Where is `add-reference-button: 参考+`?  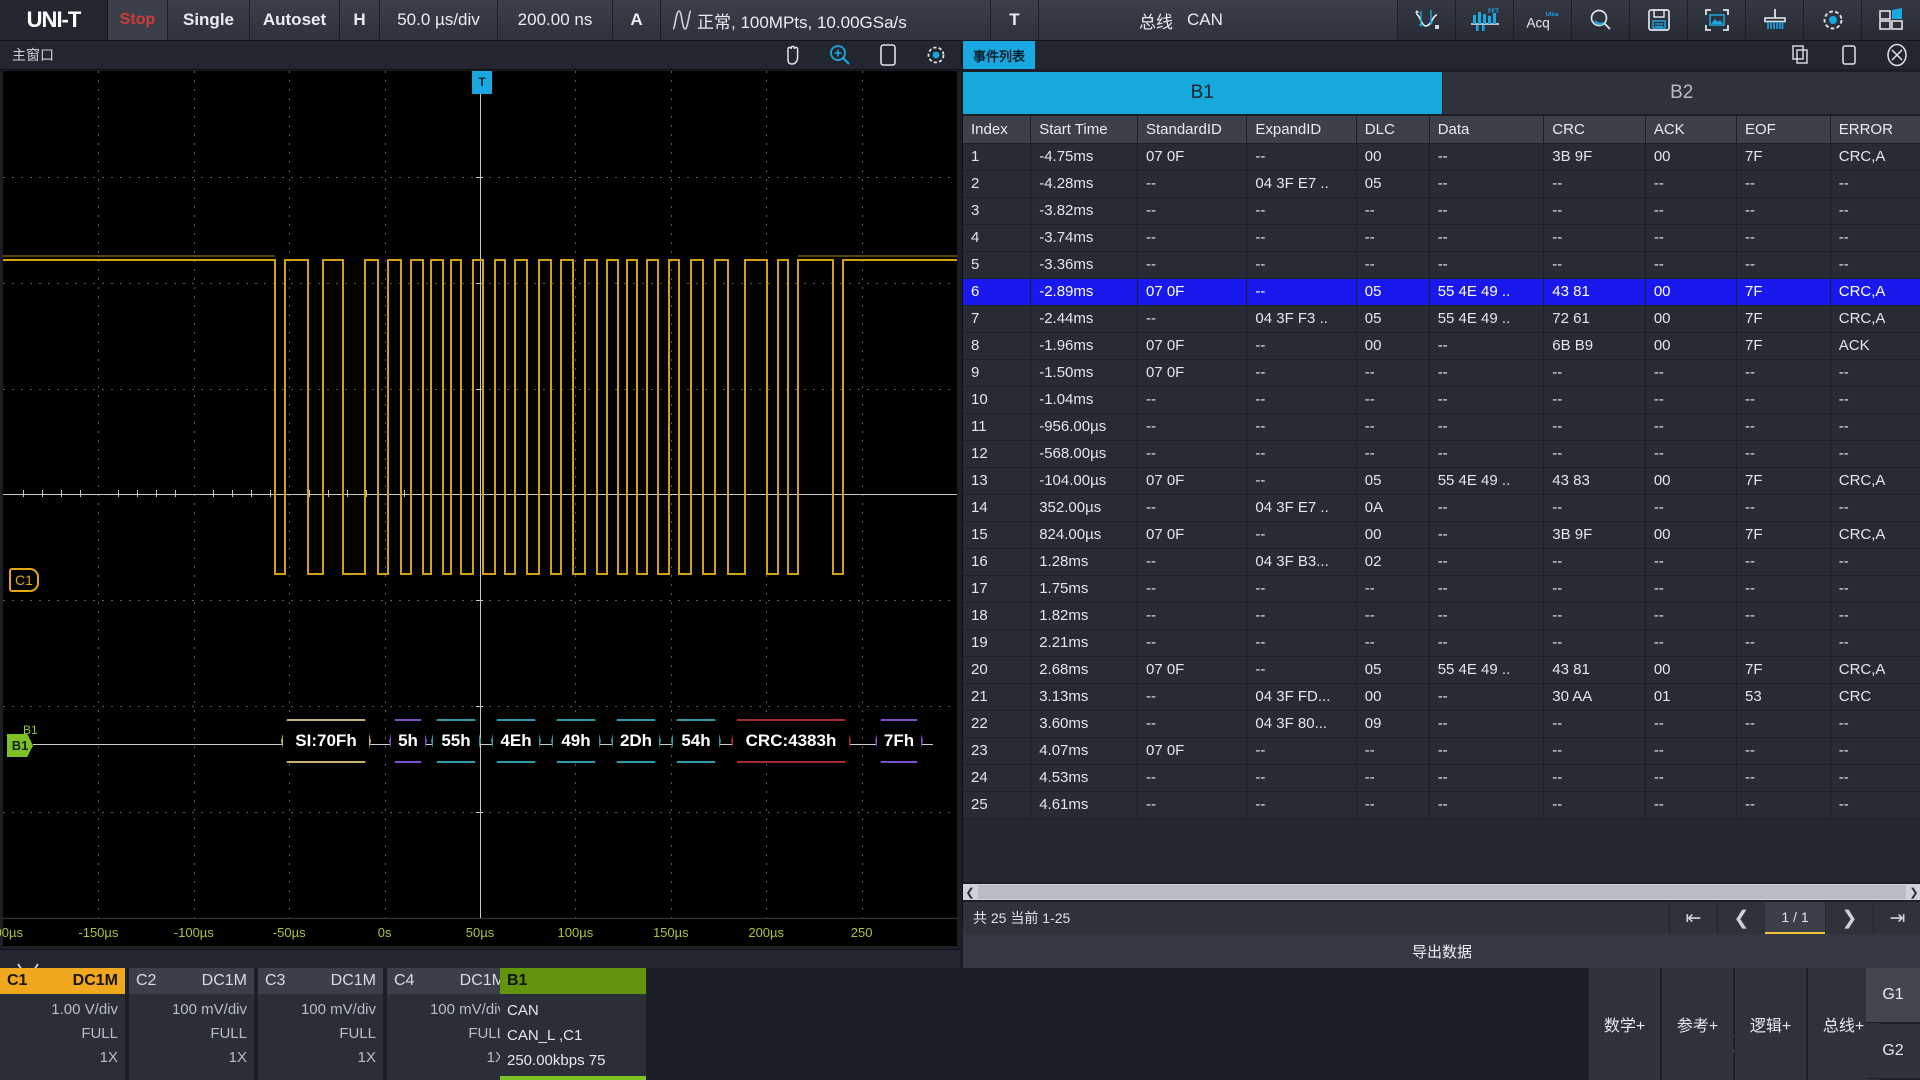 add-reference-button: 参考+ is located at coordinates (1697, 1024).